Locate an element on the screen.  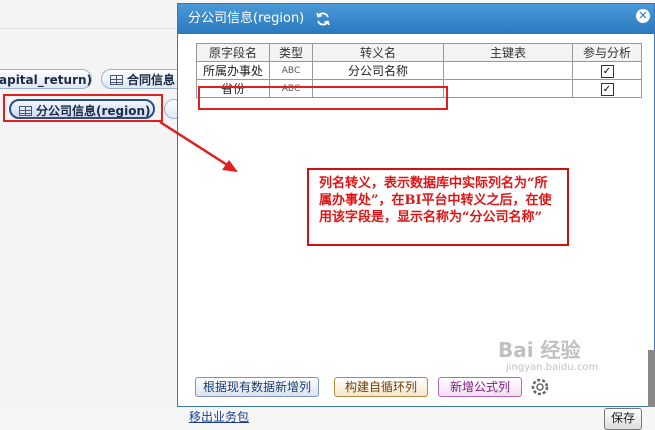
watermark-url: jingyan.baidu.com is located at coordinates (552, 367).